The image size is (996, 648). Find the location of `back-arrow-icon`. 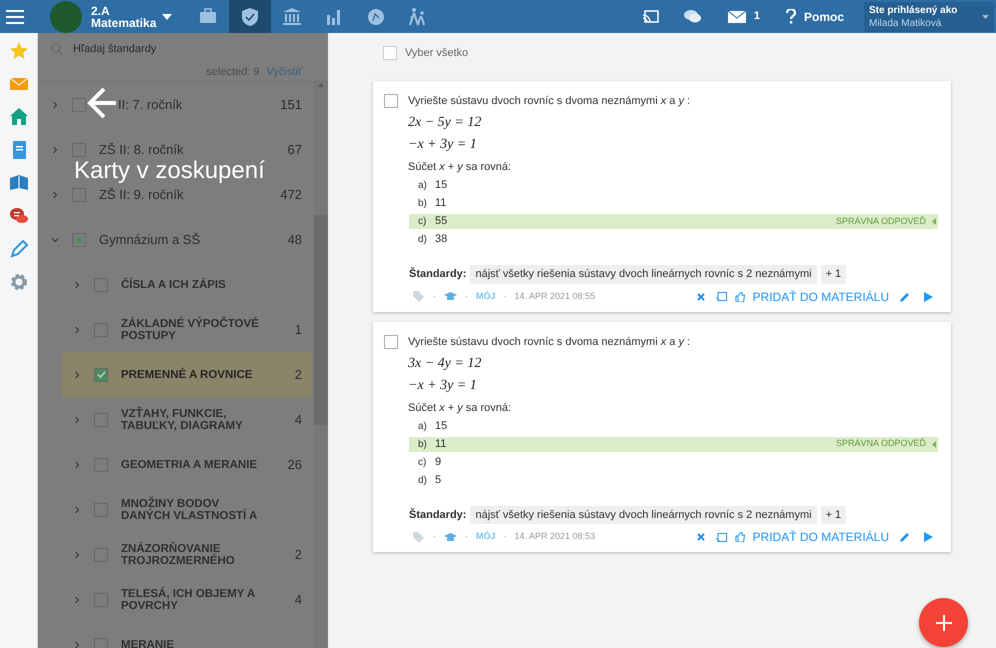

back-arrow-icon is located at coordinates (102, 103).